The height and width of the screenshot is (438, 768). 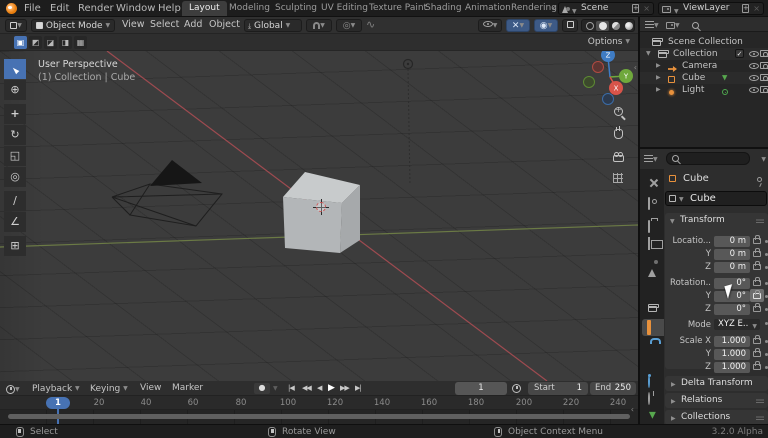 I want to click on new-viewlayer-icon, so click(x=745, y=9).